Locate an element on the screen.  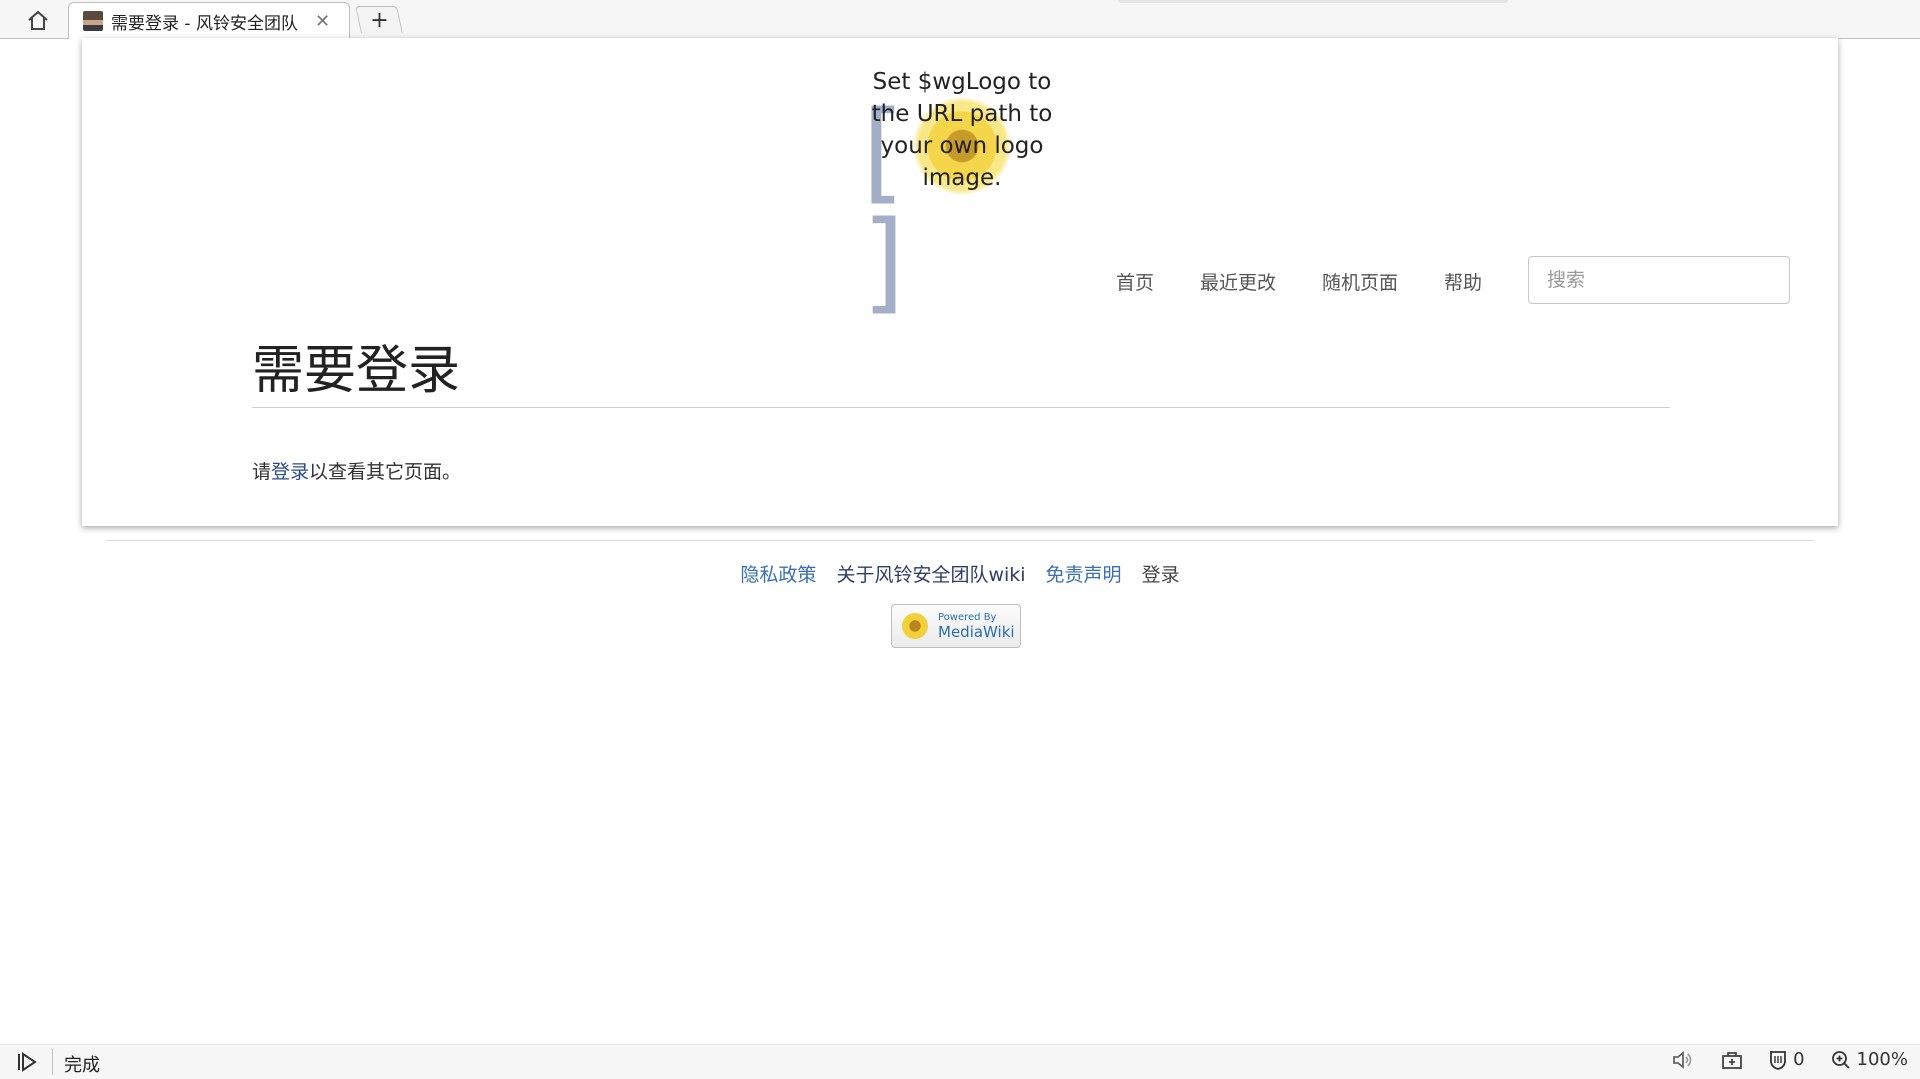
nav-home: 首页 is located at coordinates (1135, 281).